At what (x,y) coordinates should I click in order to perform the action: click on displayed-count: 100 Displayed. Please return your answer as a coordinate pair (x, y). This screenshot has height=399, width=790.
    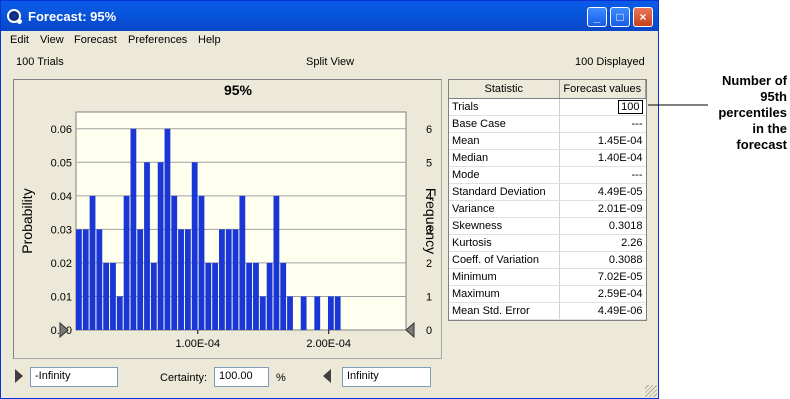
    Looking at the image, I should click on (610, 62).